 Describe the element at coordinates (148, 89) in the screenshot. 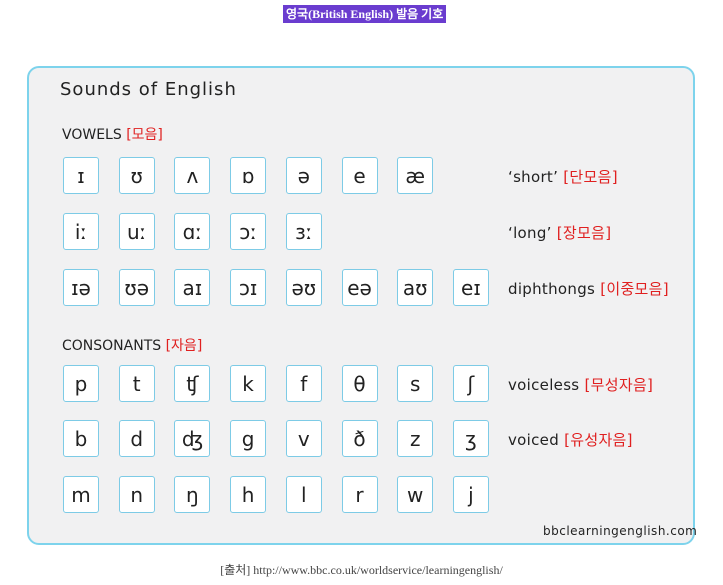

I see `card-title: Sounds of English` at that location.